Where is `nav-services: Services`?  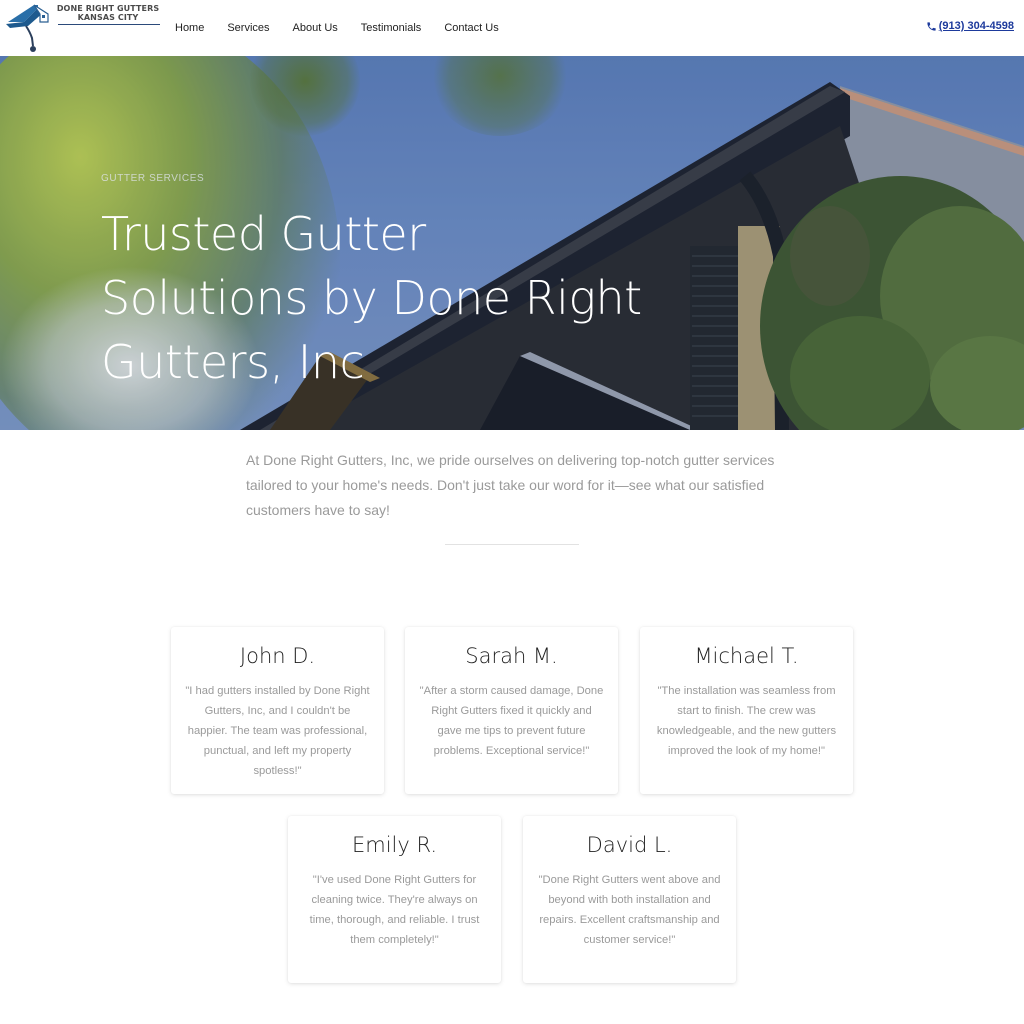 nav-services: Services is located at coordinates (248, 28).